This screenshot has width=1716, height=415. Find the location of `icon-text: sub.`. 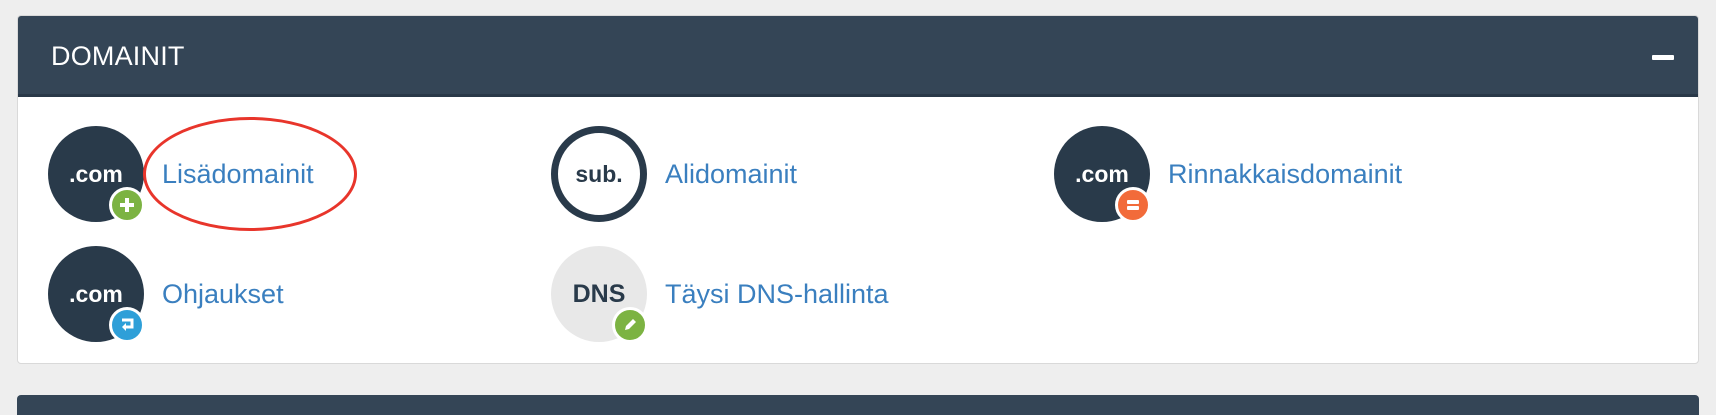

icon-text: sub. is located at coordinates (599, 173).